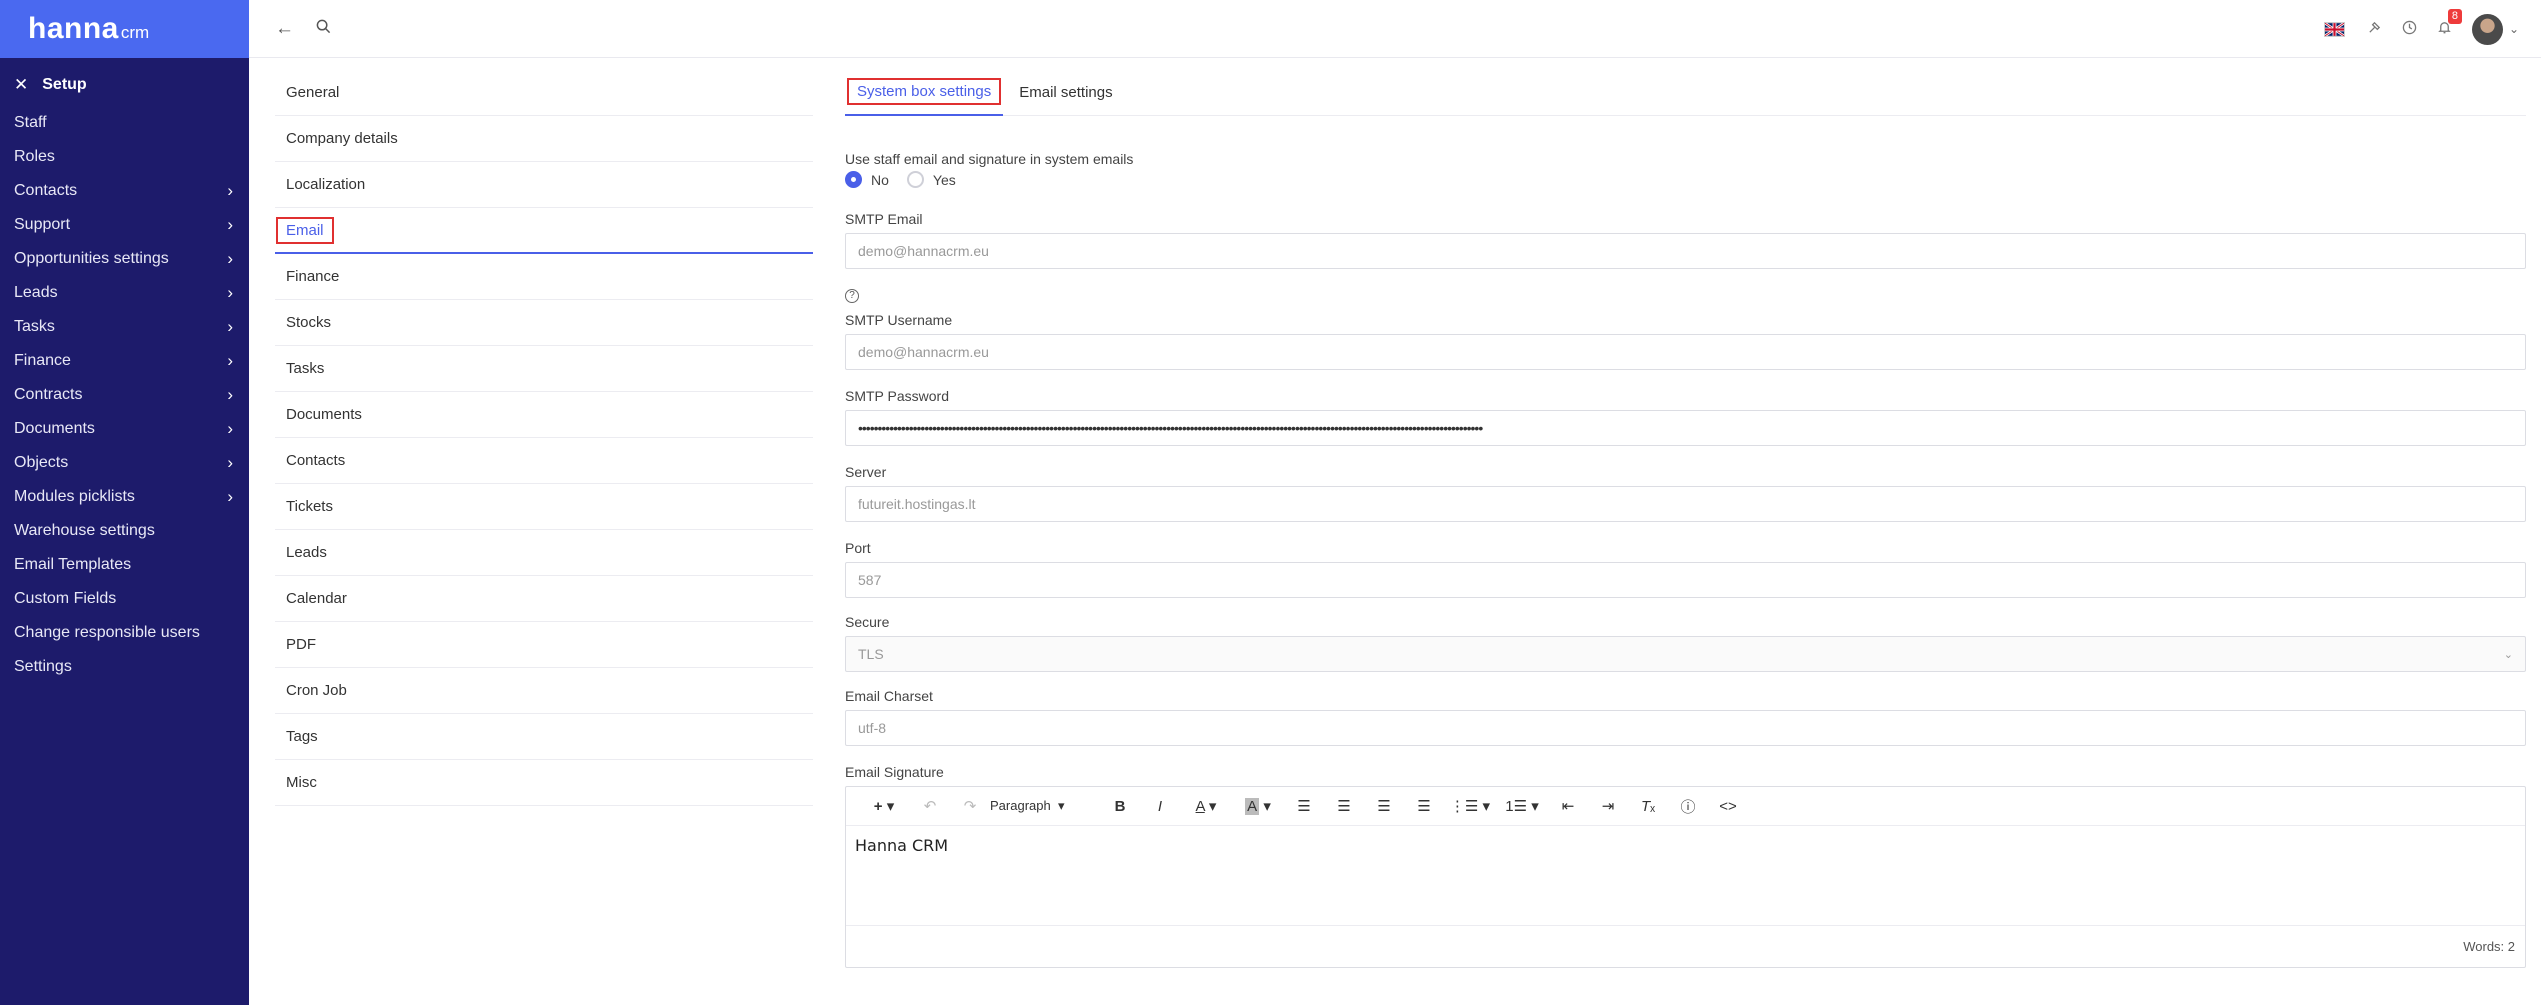 Image resolution: width=2541 pixels, height=1005 pixels. I want to click on numbered-list-icon: 1☰ ▾, so click(1522, 806).